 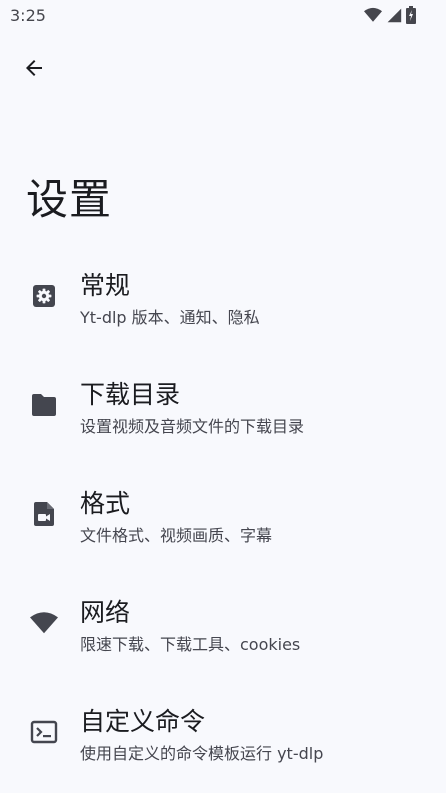 I want to click on arrow-back-icon, so click(x=34, y=68).